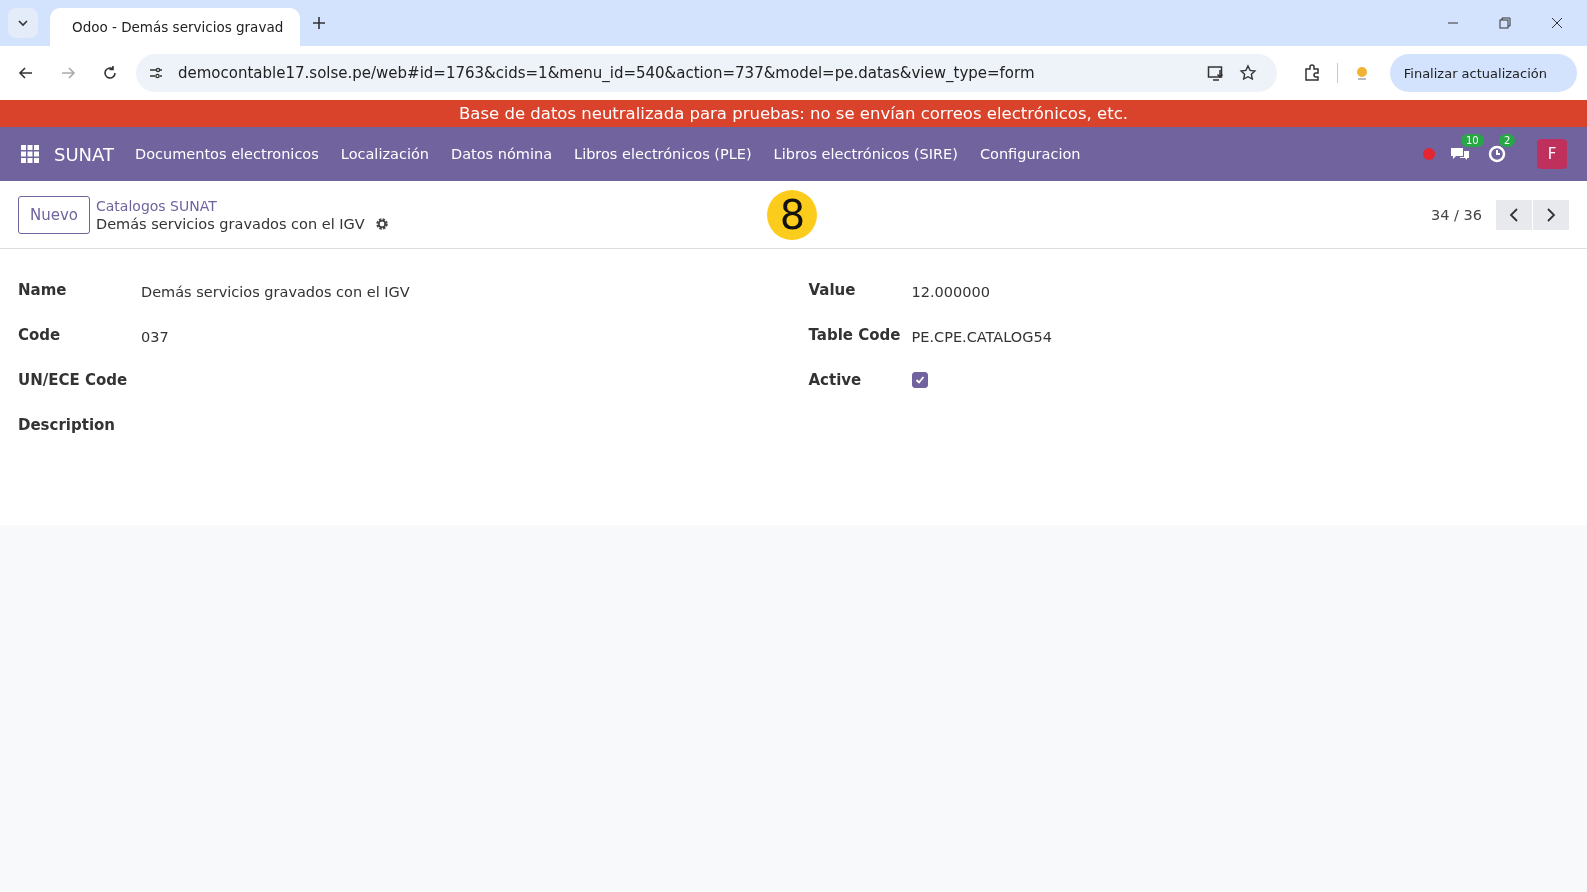 The image size is (1587, 892). What do you see at coordinates (1429, 154) in the screenshot?
I see `status-dot` at bounding box center [1429, 154].